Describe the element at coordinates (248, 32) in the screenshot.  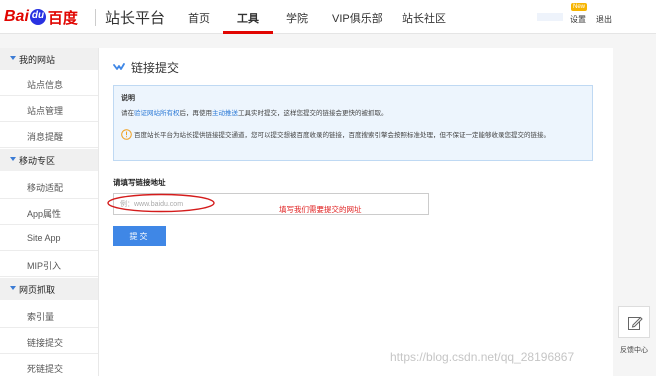
I see `nav-active-indicator` at that location.